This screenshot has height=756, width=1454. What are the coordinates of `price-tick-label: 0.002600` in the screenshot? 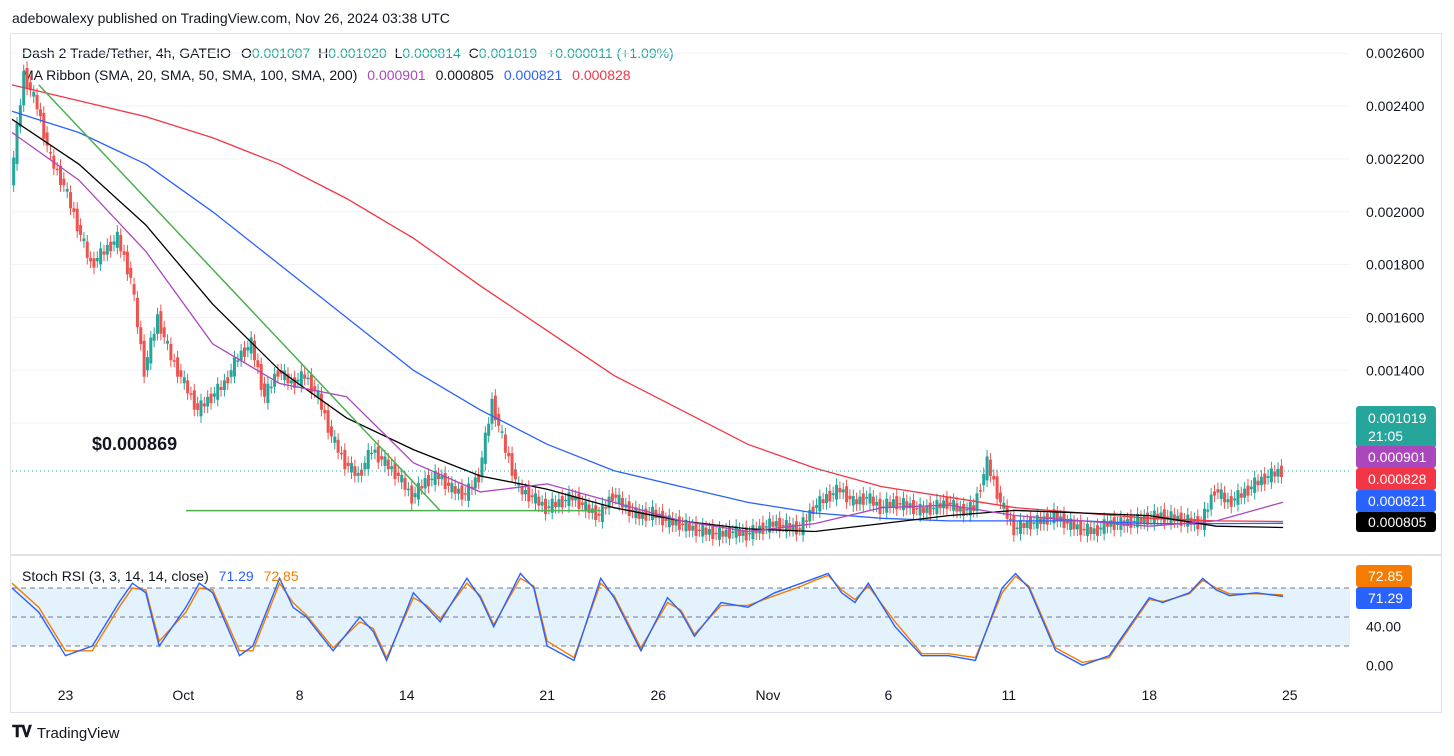 It's located at (1395, 53).